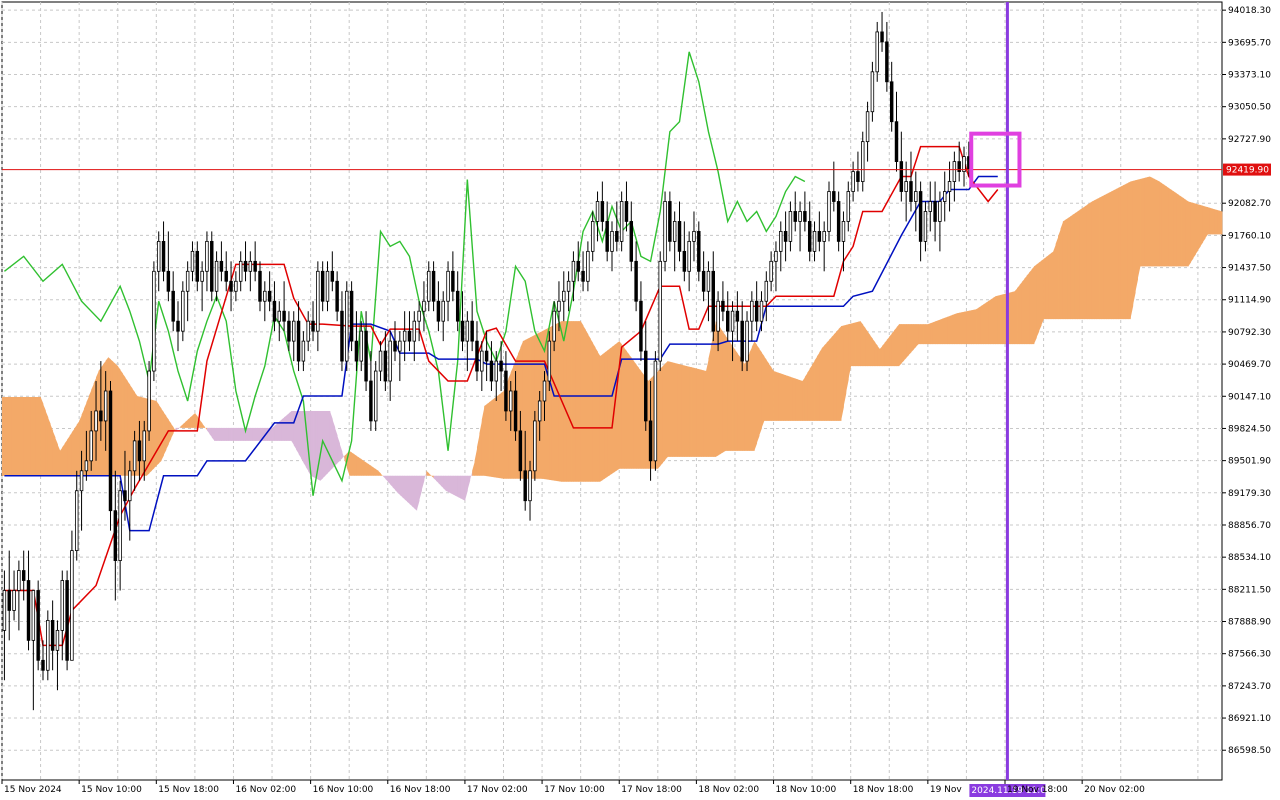  Describe the element at coordinates (651, 790) in the screenshot. I see `time-tick-label: 17 Nov 18:00` at that location.